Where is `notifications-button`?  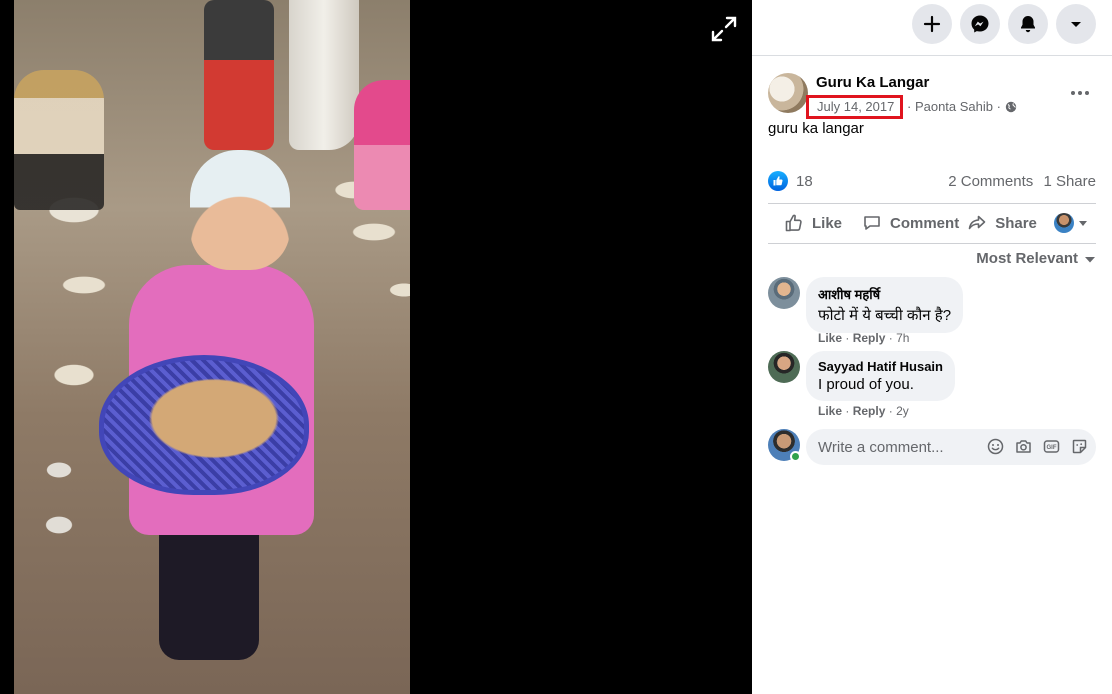
notifications-button is located at coordinates (1028, 24).